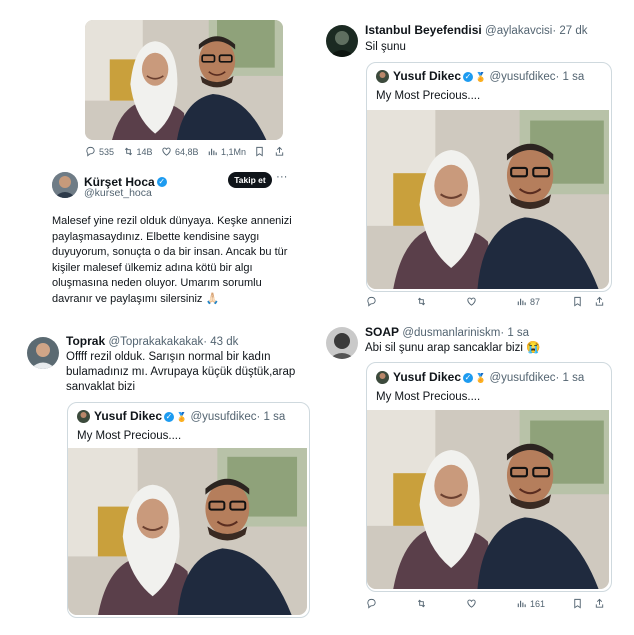 Image resolution: width=634 pixels, height=635 pixels. What do you see at coordinates (118, 193) in the screenshot?
I see `author-handle: @kurset_hoca` at bounding box center [118, 193].